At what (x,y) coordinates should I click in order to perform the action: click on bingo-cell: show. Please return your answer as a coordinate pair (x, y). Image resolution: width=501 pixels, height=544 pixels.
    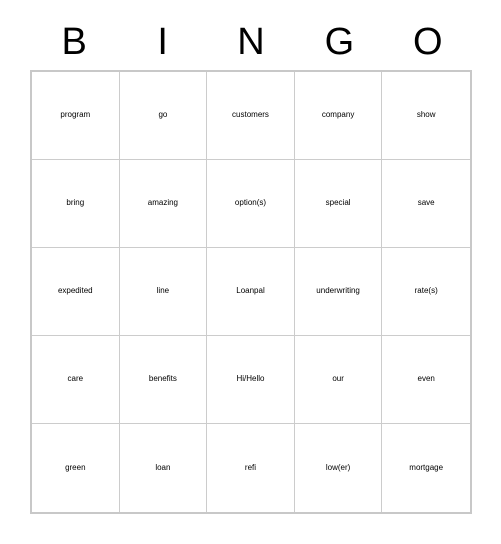
    Looking at the image, I should click on (426, 116).